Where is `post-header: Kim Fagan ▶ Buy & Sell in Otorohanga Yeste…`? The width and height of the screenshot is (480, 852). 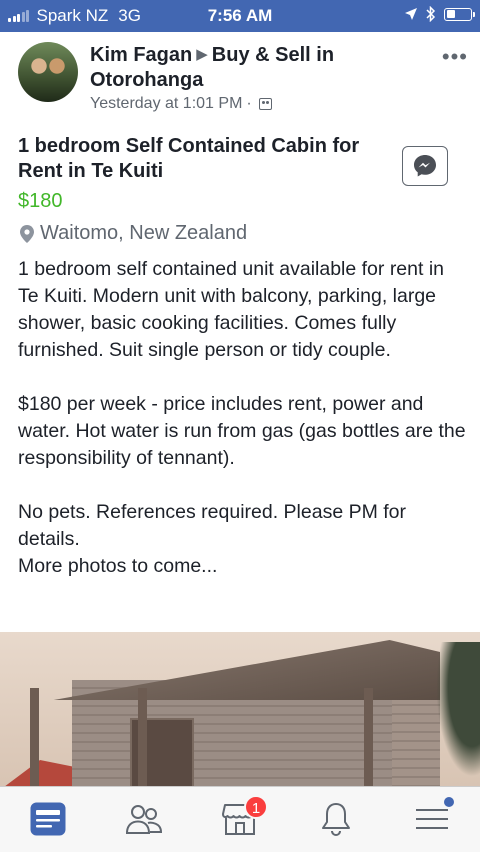 post-header: Kim Fagan ▶ Buy & Sell in Otorohanga Yeste… is located at coordinates (243, 80).